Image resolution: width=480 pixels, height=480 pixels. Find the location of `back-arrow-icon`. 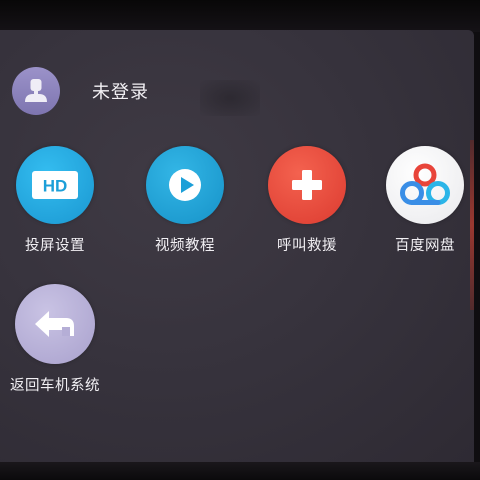

back-arrow-icon is located at coordinates (54, 324).